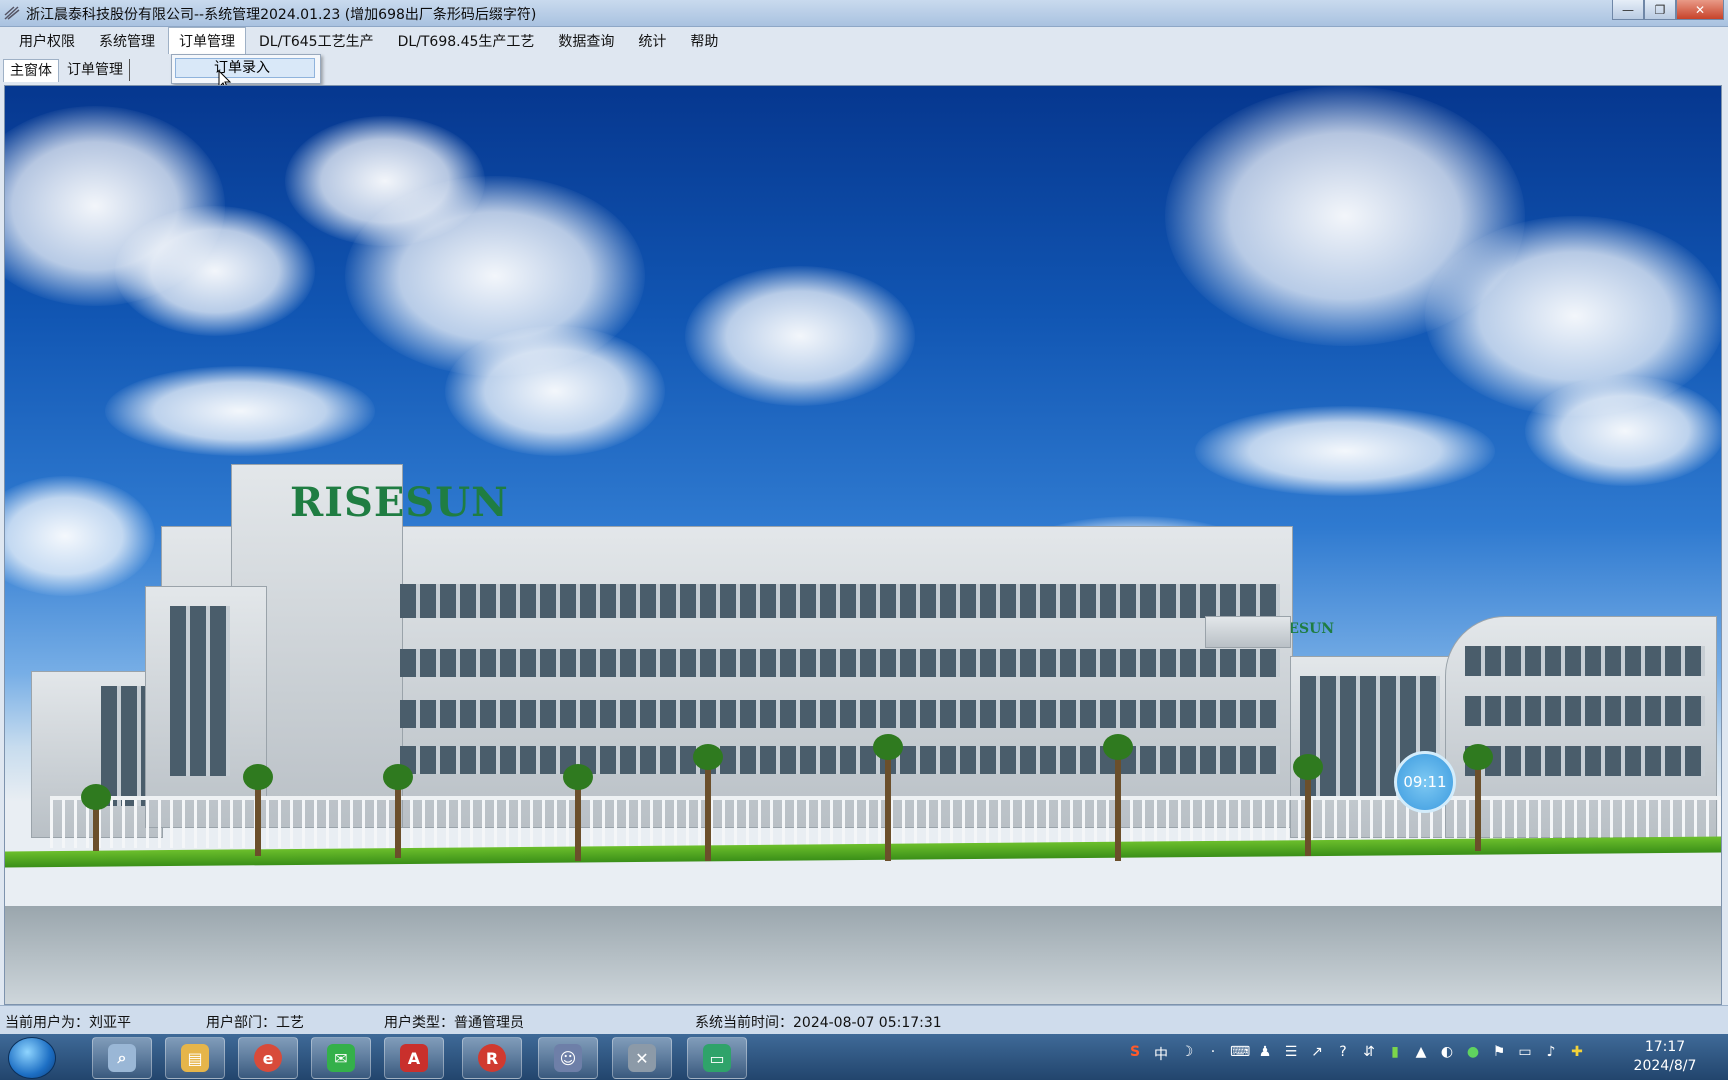  What do you see at coordinates (704, 41) in the screenshot?
I see `menu-help: 帮助` at bounding box center [704, 41].